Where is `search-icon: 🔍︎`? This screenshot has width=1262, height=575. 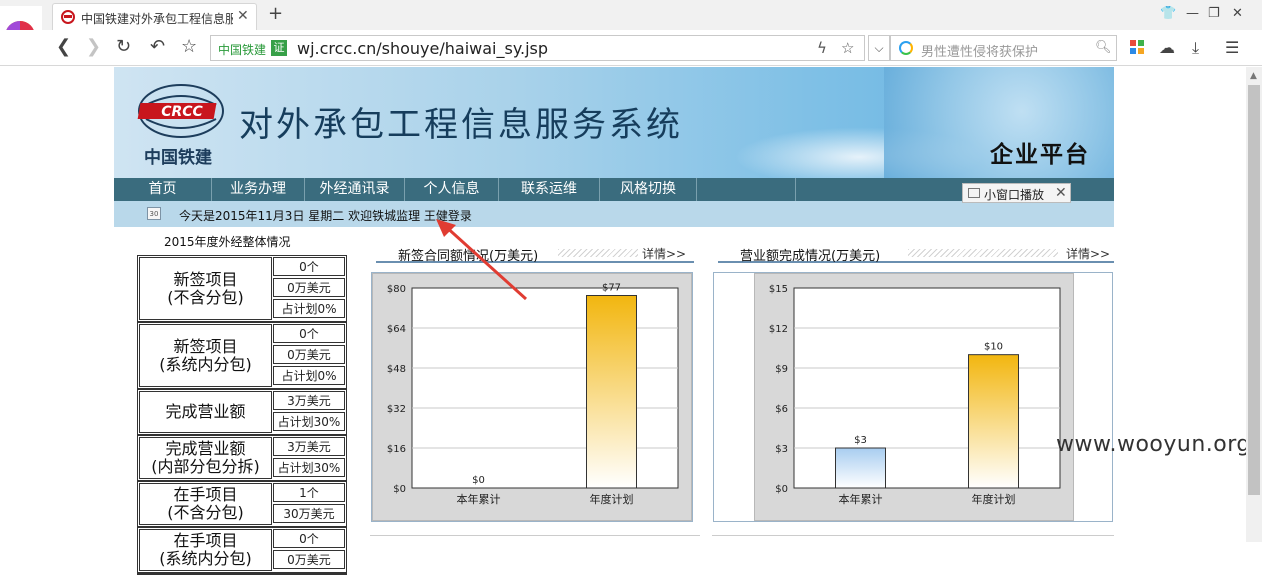
search-icon: 🔍︎ is located at coordinates (1103, 47).